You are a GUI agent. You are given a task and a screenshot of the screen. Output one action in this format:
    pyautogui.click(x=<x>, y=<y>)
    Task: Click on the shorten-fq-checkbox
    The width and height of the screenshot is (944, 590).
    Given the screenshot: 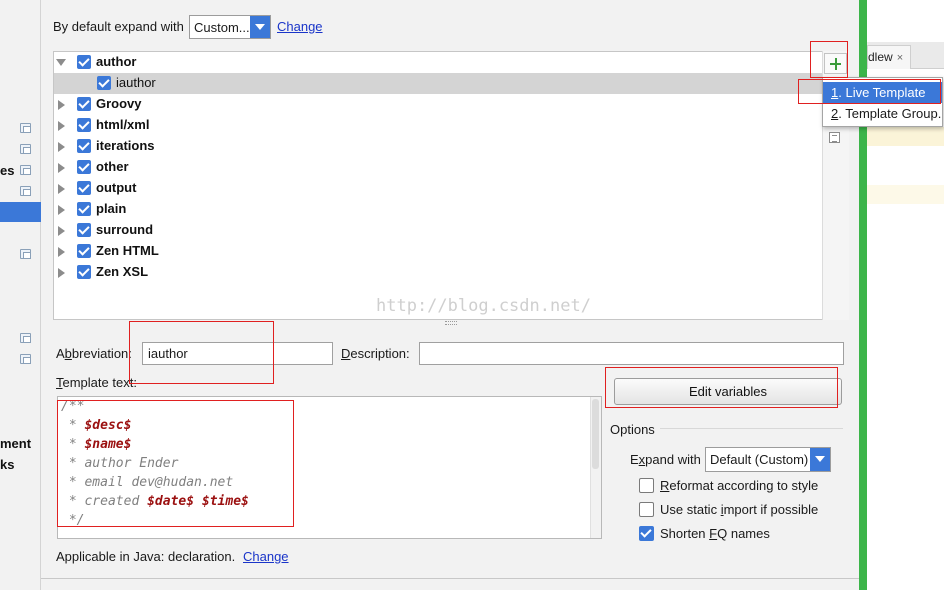 What is the action you would take?
    pyautogui.click(x=646, y=533)
    